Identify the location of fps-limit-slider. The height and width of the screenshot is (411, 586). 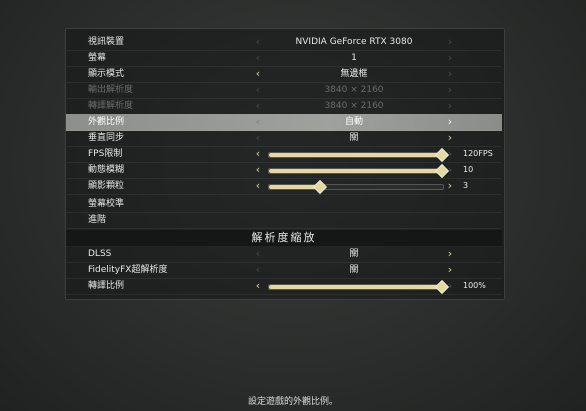
(359, 155).